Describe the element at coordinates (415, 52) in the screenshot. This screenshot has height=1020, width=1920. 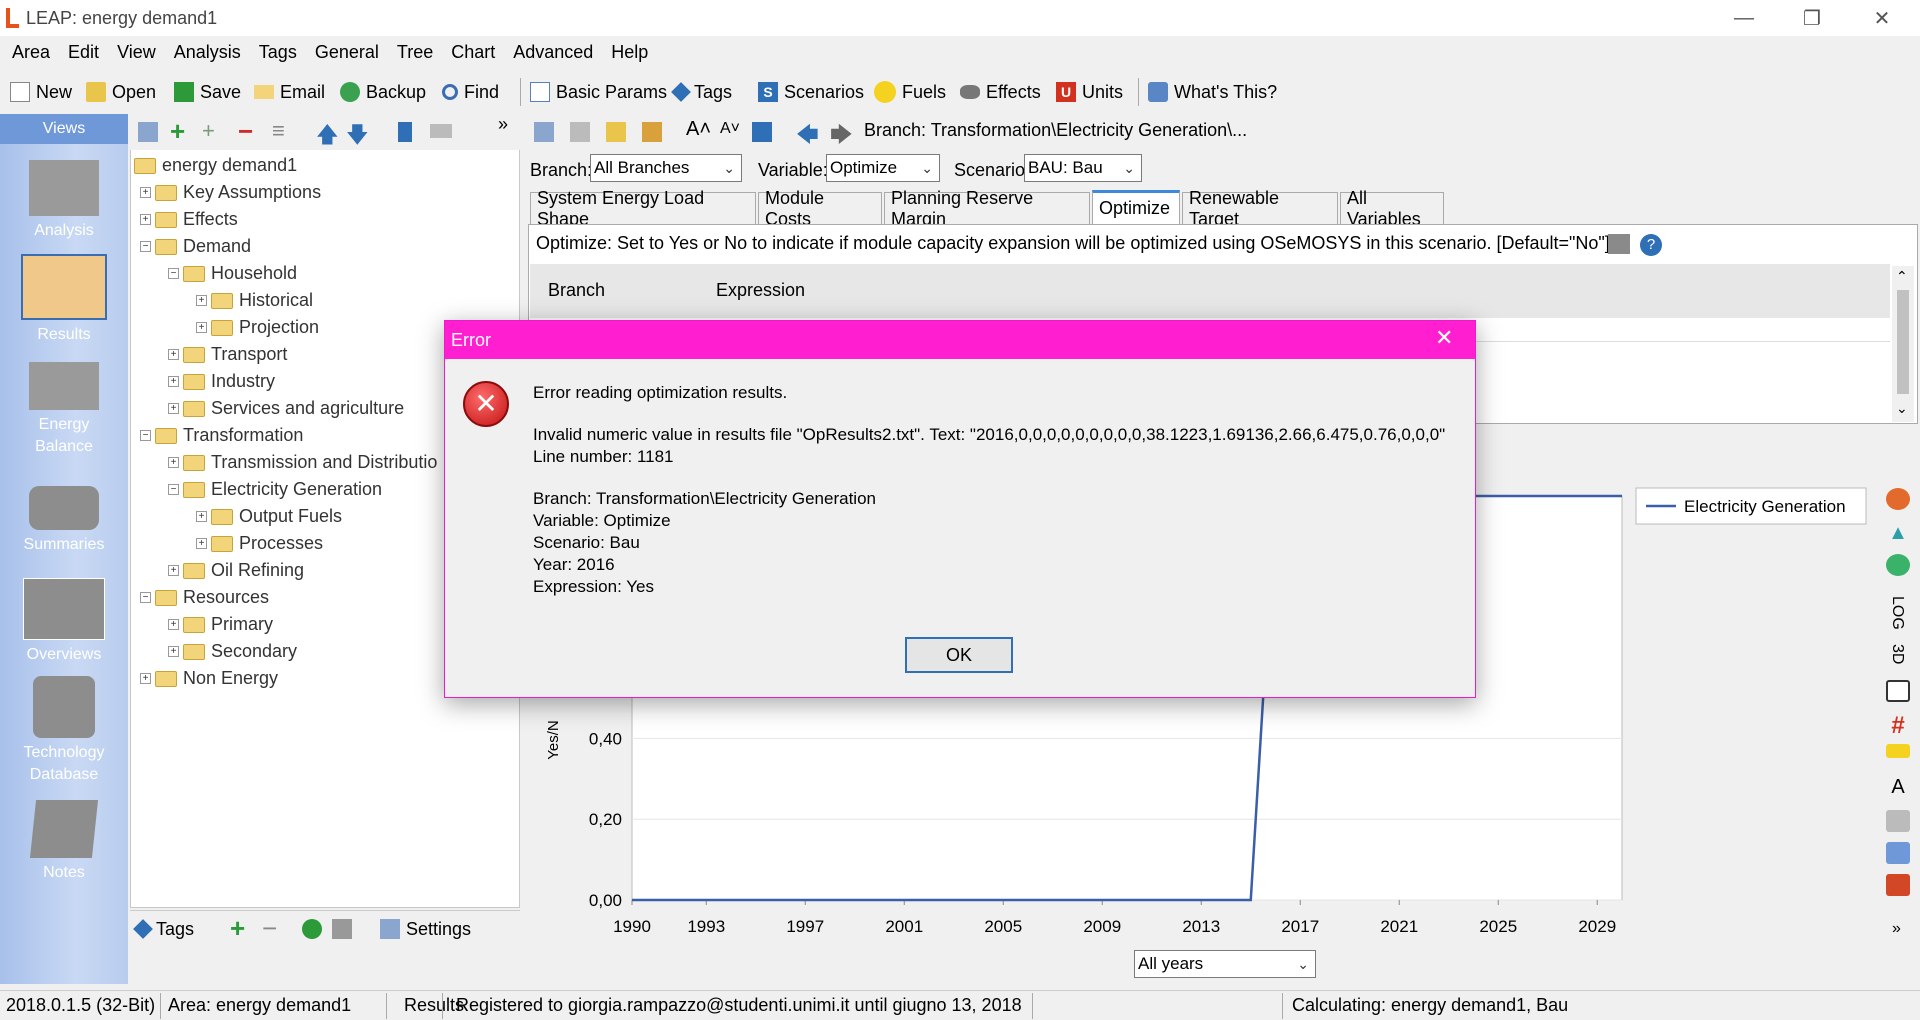
I see `menu-tree: Tree` at that location.